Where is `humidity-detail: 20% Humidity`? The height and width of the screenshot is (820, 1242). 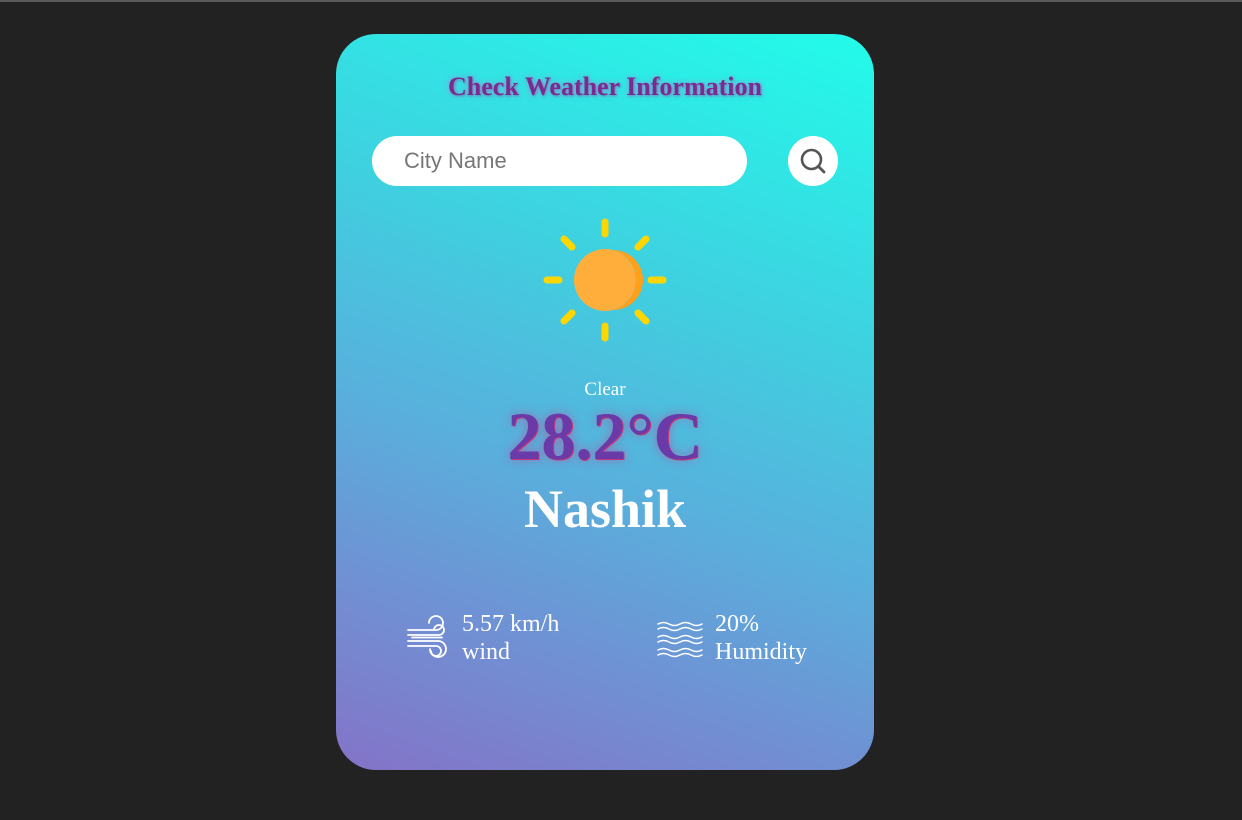
humidity-detail: 20% Humidity is located at coordinates (732, 638).